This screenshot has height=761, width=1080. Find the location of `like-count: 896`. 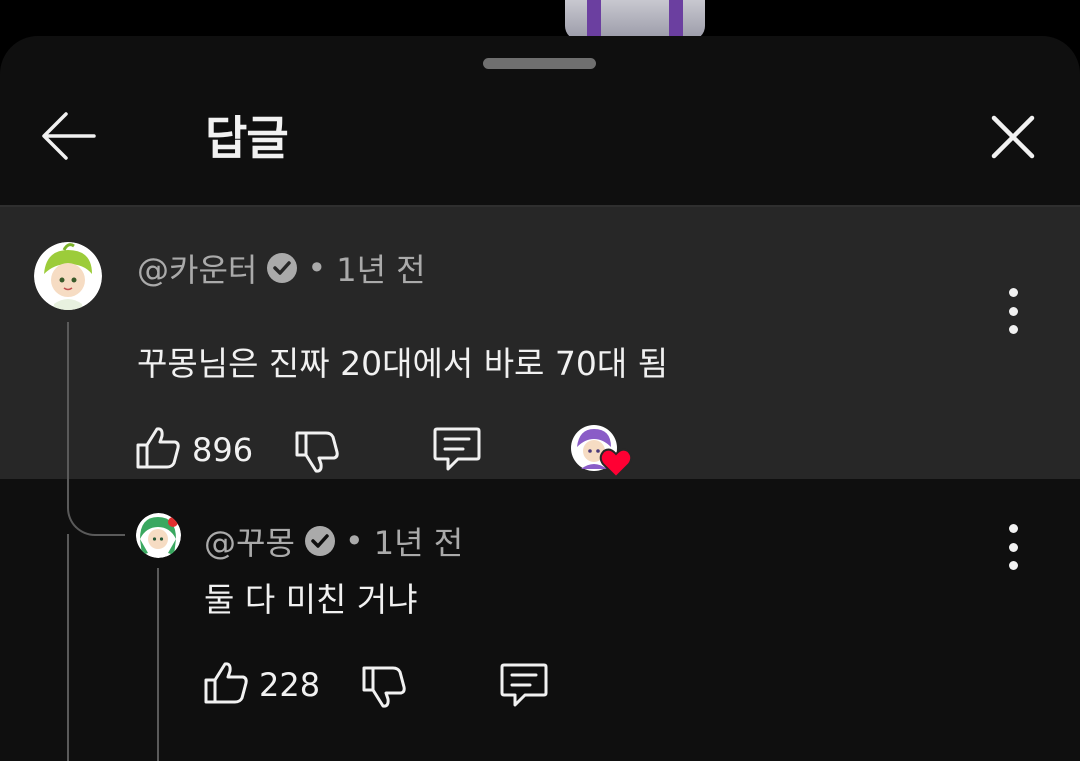

like-count: 896 is located at coordinates (223, 450).